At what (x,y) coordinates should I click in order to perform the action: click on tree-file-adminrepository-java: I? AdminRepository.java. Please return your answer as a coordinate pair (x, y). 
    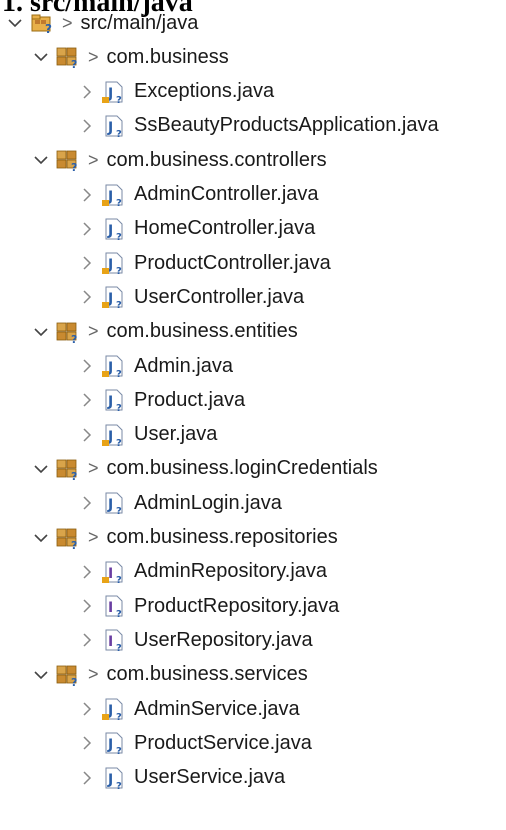
    Looking at the image, I should click on (201, 572).